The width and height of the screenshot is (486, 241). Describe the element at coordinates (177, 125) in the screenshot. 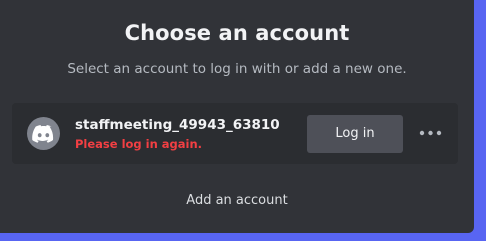

I see `account-username: staffmeeting_49943_63810` at that location.